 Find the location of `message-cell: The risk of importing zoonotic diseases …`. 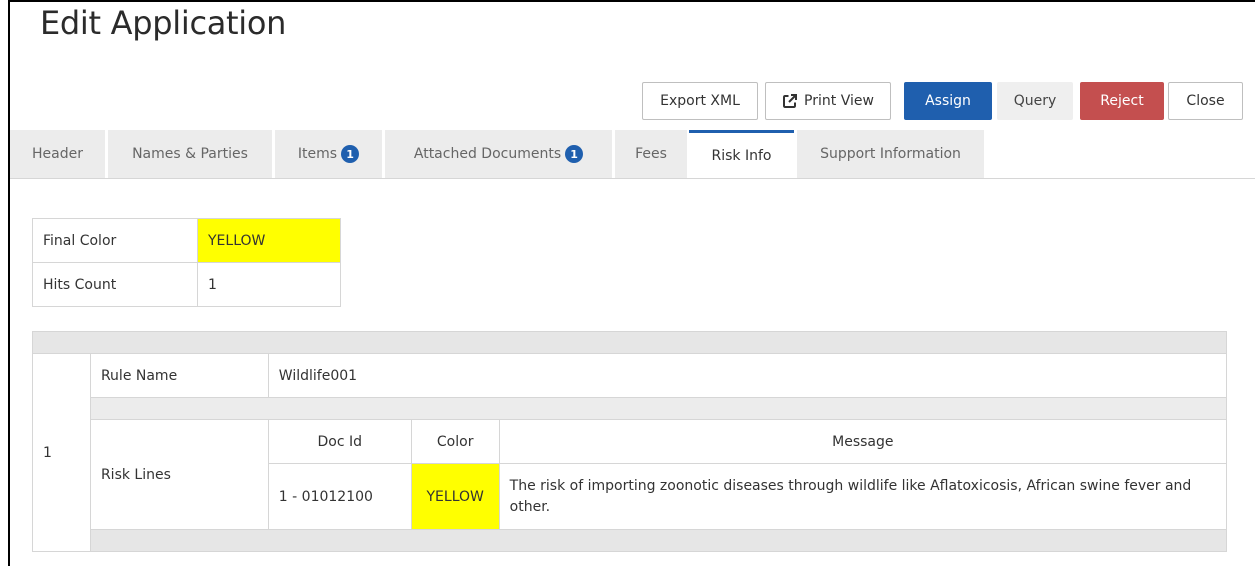

message-cell: The risk of importing zoonotic diseases … is located at coordinates (863, 496).